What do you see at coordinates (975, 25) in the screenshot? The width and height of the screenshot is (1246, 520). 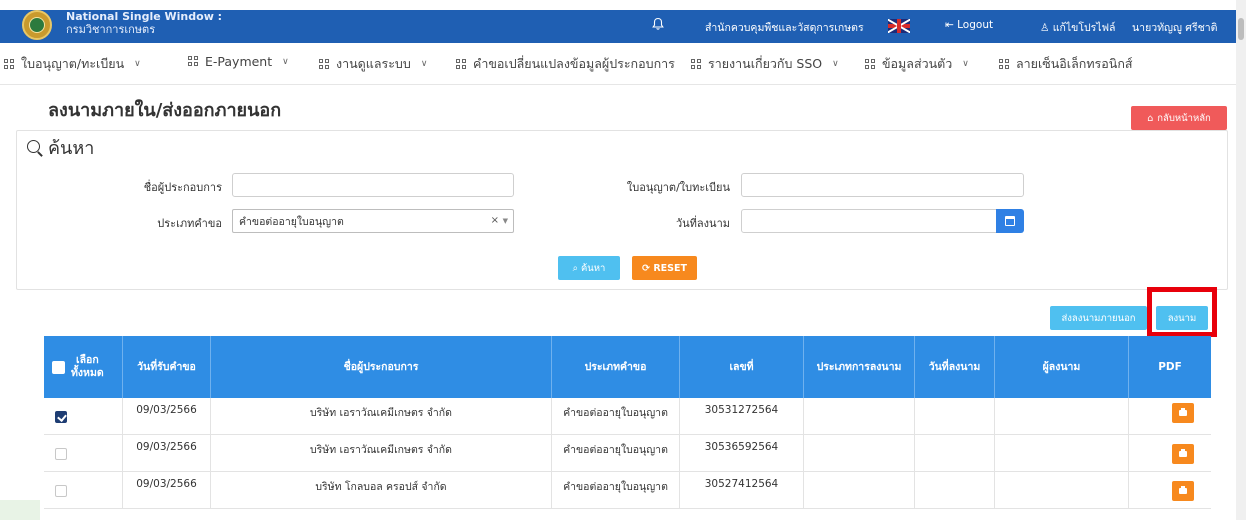 I see `logout-label: Logout` at bounding box center [975, 25].